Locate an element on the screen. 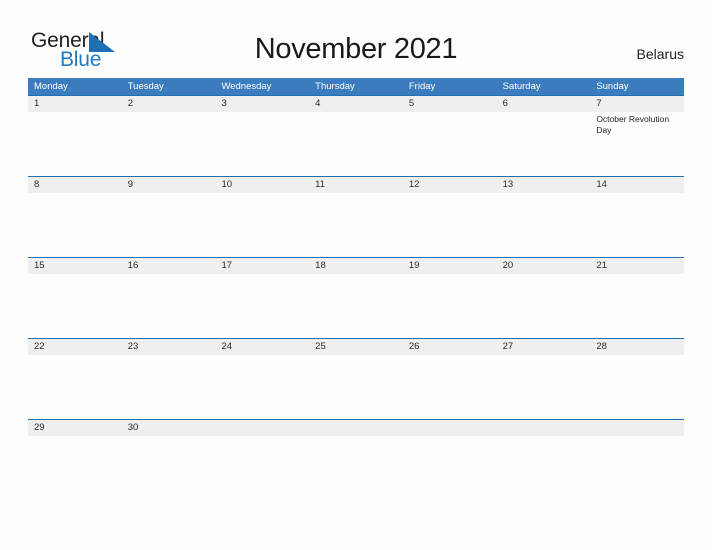 Image resolution: width=712 pixels, height=550 pixels. day-event: October Revolution Day is located at coordinates (633, 124).